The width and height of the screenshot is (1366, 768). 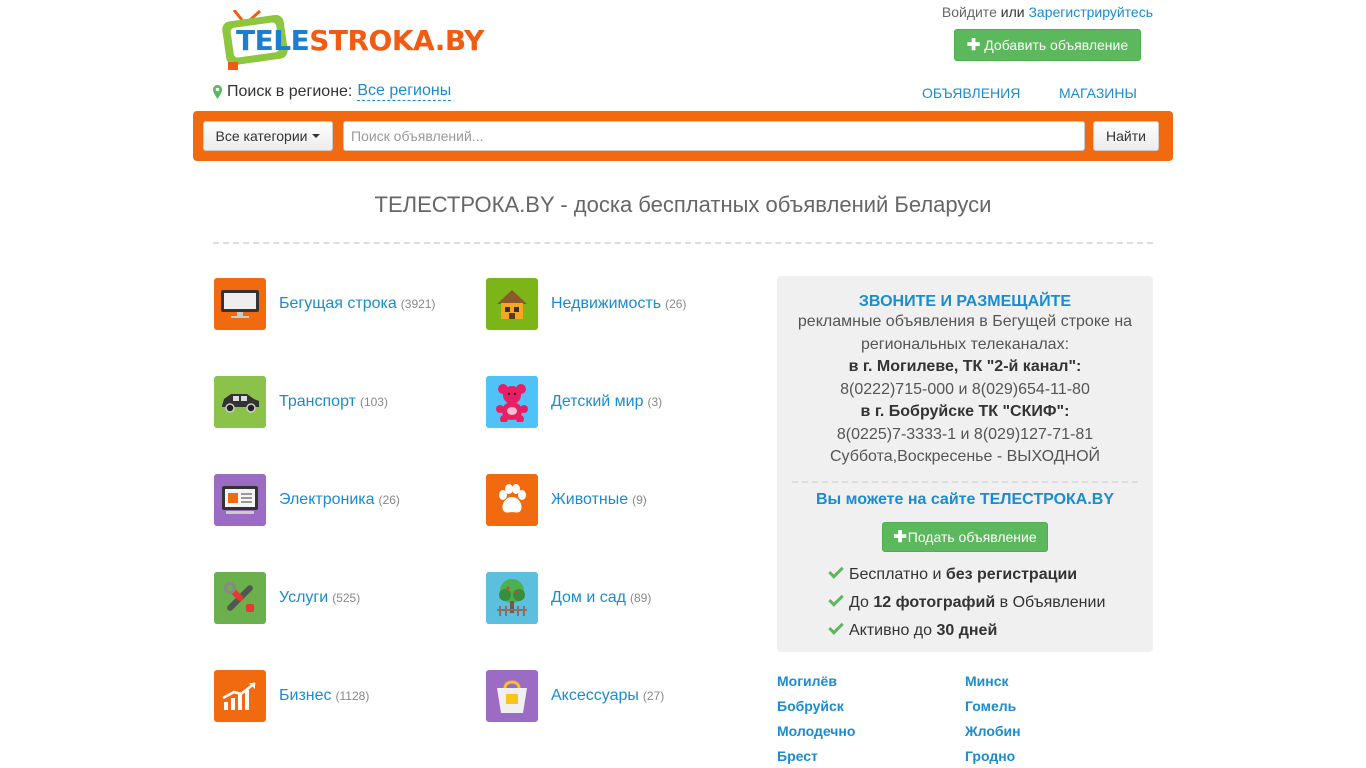 I want to click on promo-title: ЗВОНИТЕ И РАЗМЕЩАЙТЕ, so click(x=965, y=301).